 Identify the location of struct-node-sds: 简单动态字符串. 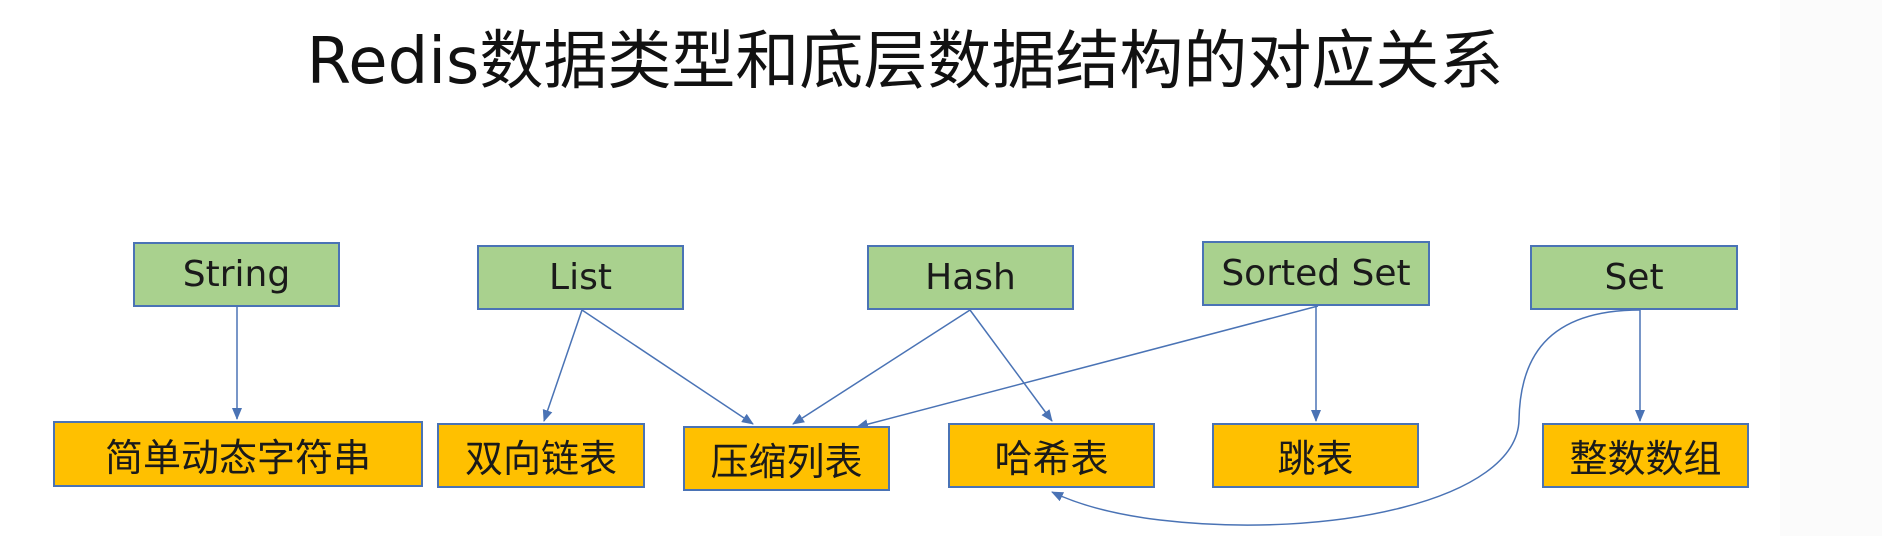
(238, 454).